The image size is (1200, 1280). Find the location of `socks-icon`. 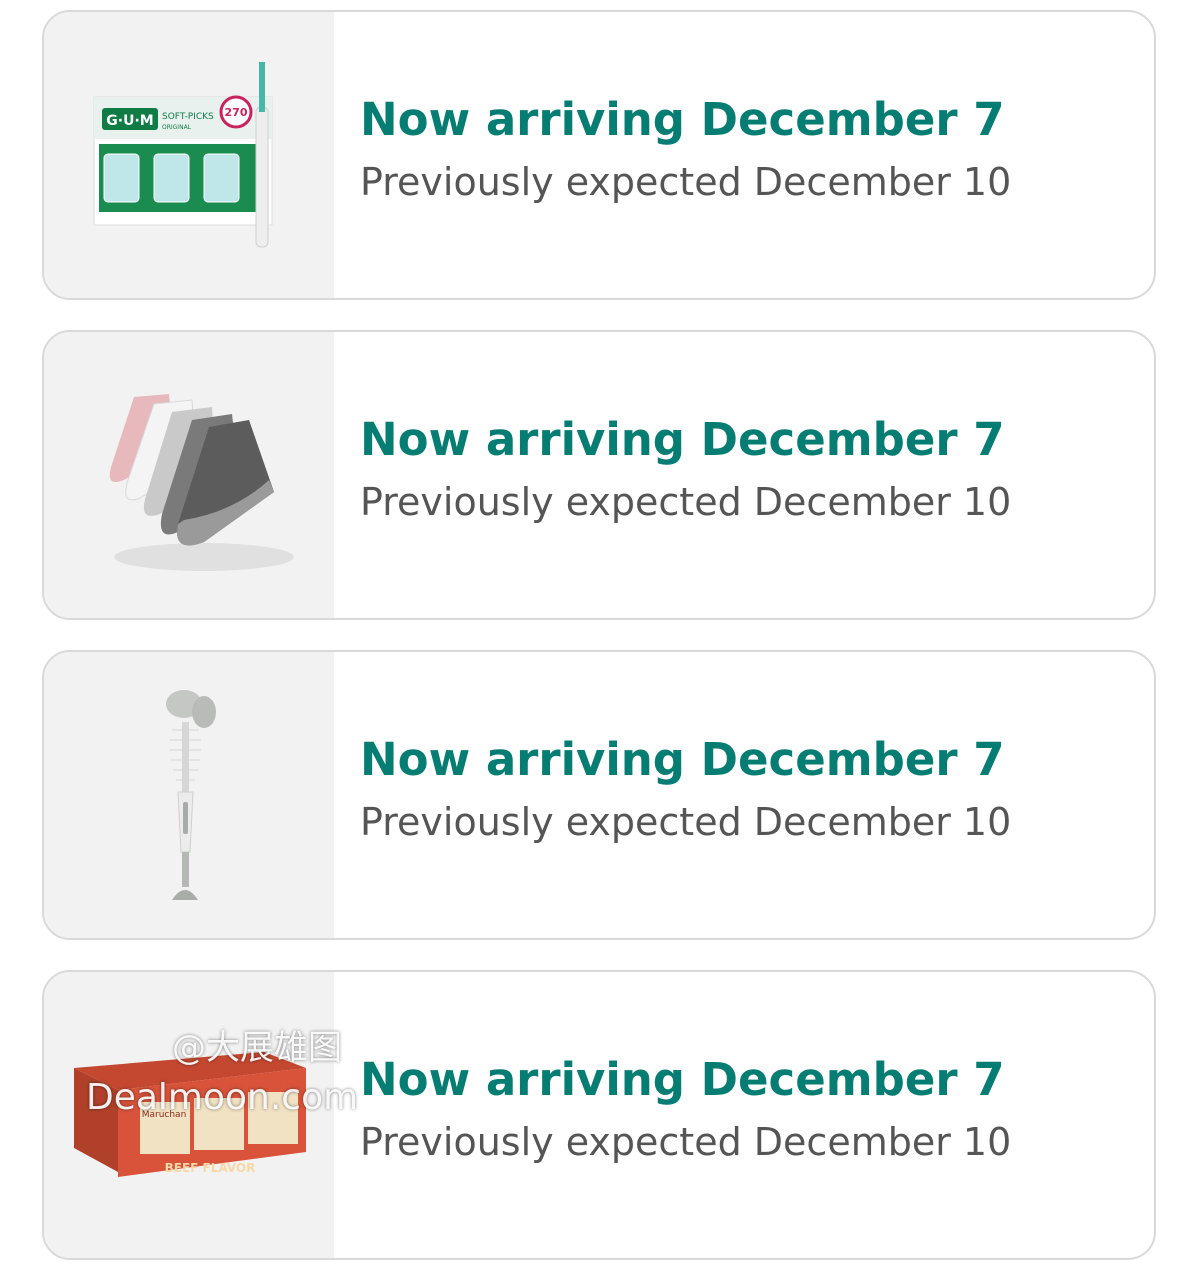

socks-icon is located at coordinates (201, 482).